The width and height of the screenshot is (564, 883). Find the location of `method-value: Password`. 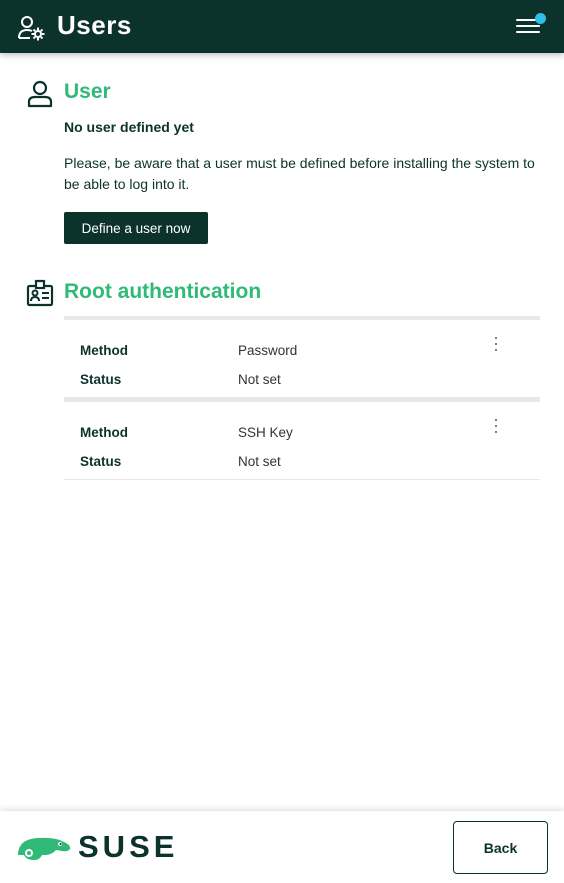

method-value: Password is located at coordinates (268, 350).